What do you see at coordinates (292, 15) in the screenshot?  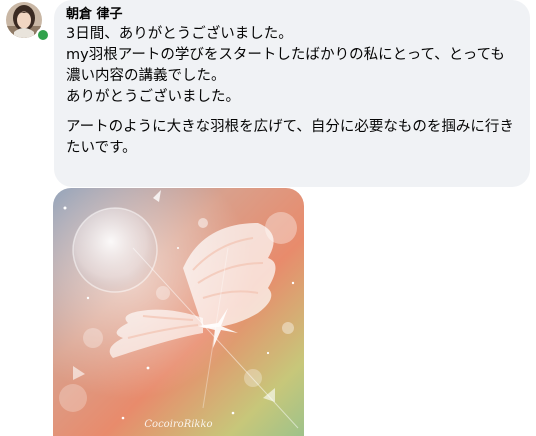 I see `author-name: 朝倉 律子` at bounding box center [292, 15].